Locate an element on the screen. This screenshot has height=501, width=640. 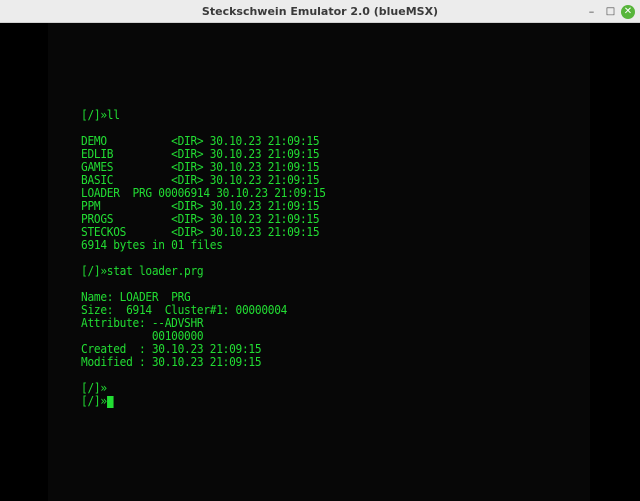
window-title: Steckschwein Emulator 2.0 (blueMSX) is located at coordinates (320, 11).